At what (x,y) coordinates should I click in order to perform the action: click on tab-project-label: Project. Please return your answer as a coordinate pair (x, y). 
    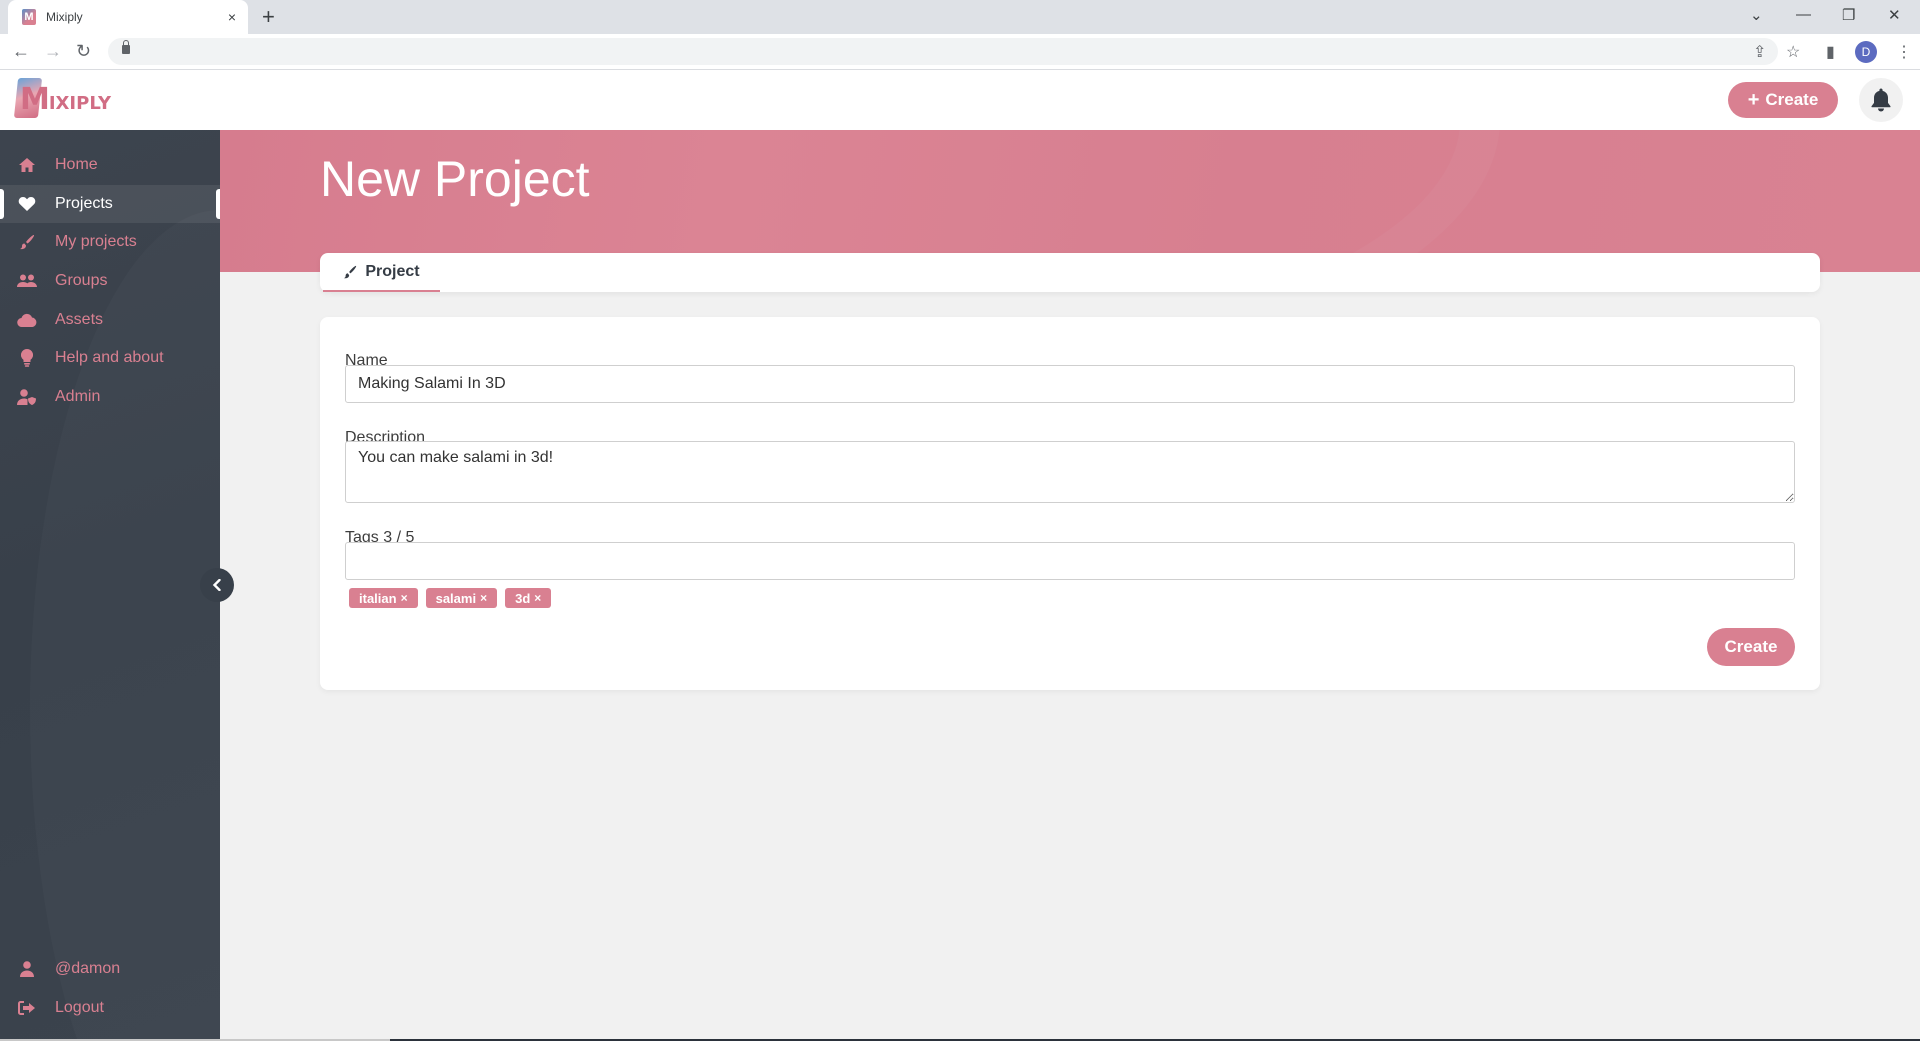
    Looking at the image, I should click on (392, 271).